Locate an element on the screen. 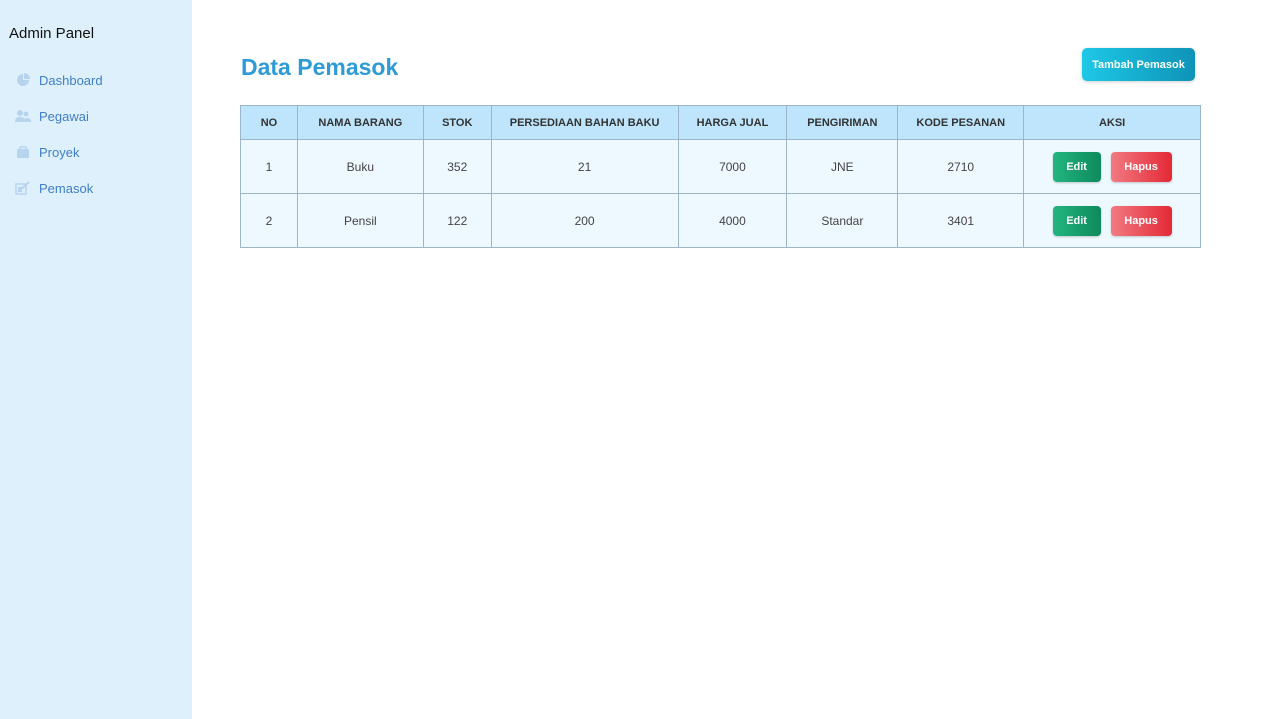  column-header-aksi: AKSI is located at coordinates (1112, 122).